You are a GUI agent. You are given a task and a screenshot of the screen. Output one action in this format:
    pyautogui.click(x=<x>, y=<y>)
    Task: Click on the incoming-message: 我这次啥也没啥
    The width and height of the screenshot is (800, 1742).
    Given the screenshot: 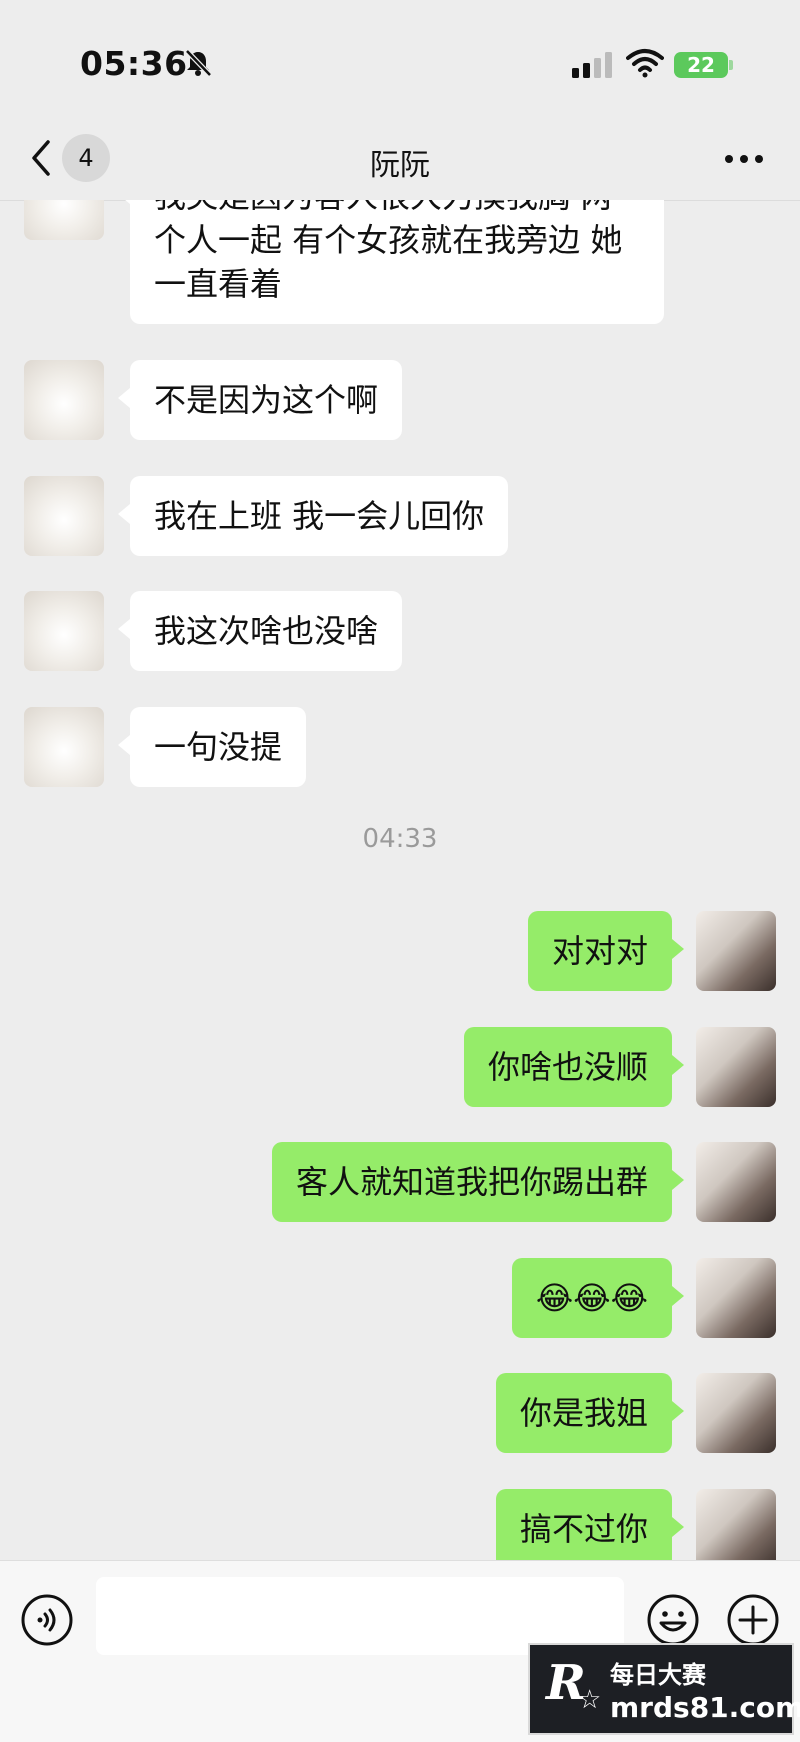 What is the action you would take?
    pyautogui.click(x=260, y=631)
    